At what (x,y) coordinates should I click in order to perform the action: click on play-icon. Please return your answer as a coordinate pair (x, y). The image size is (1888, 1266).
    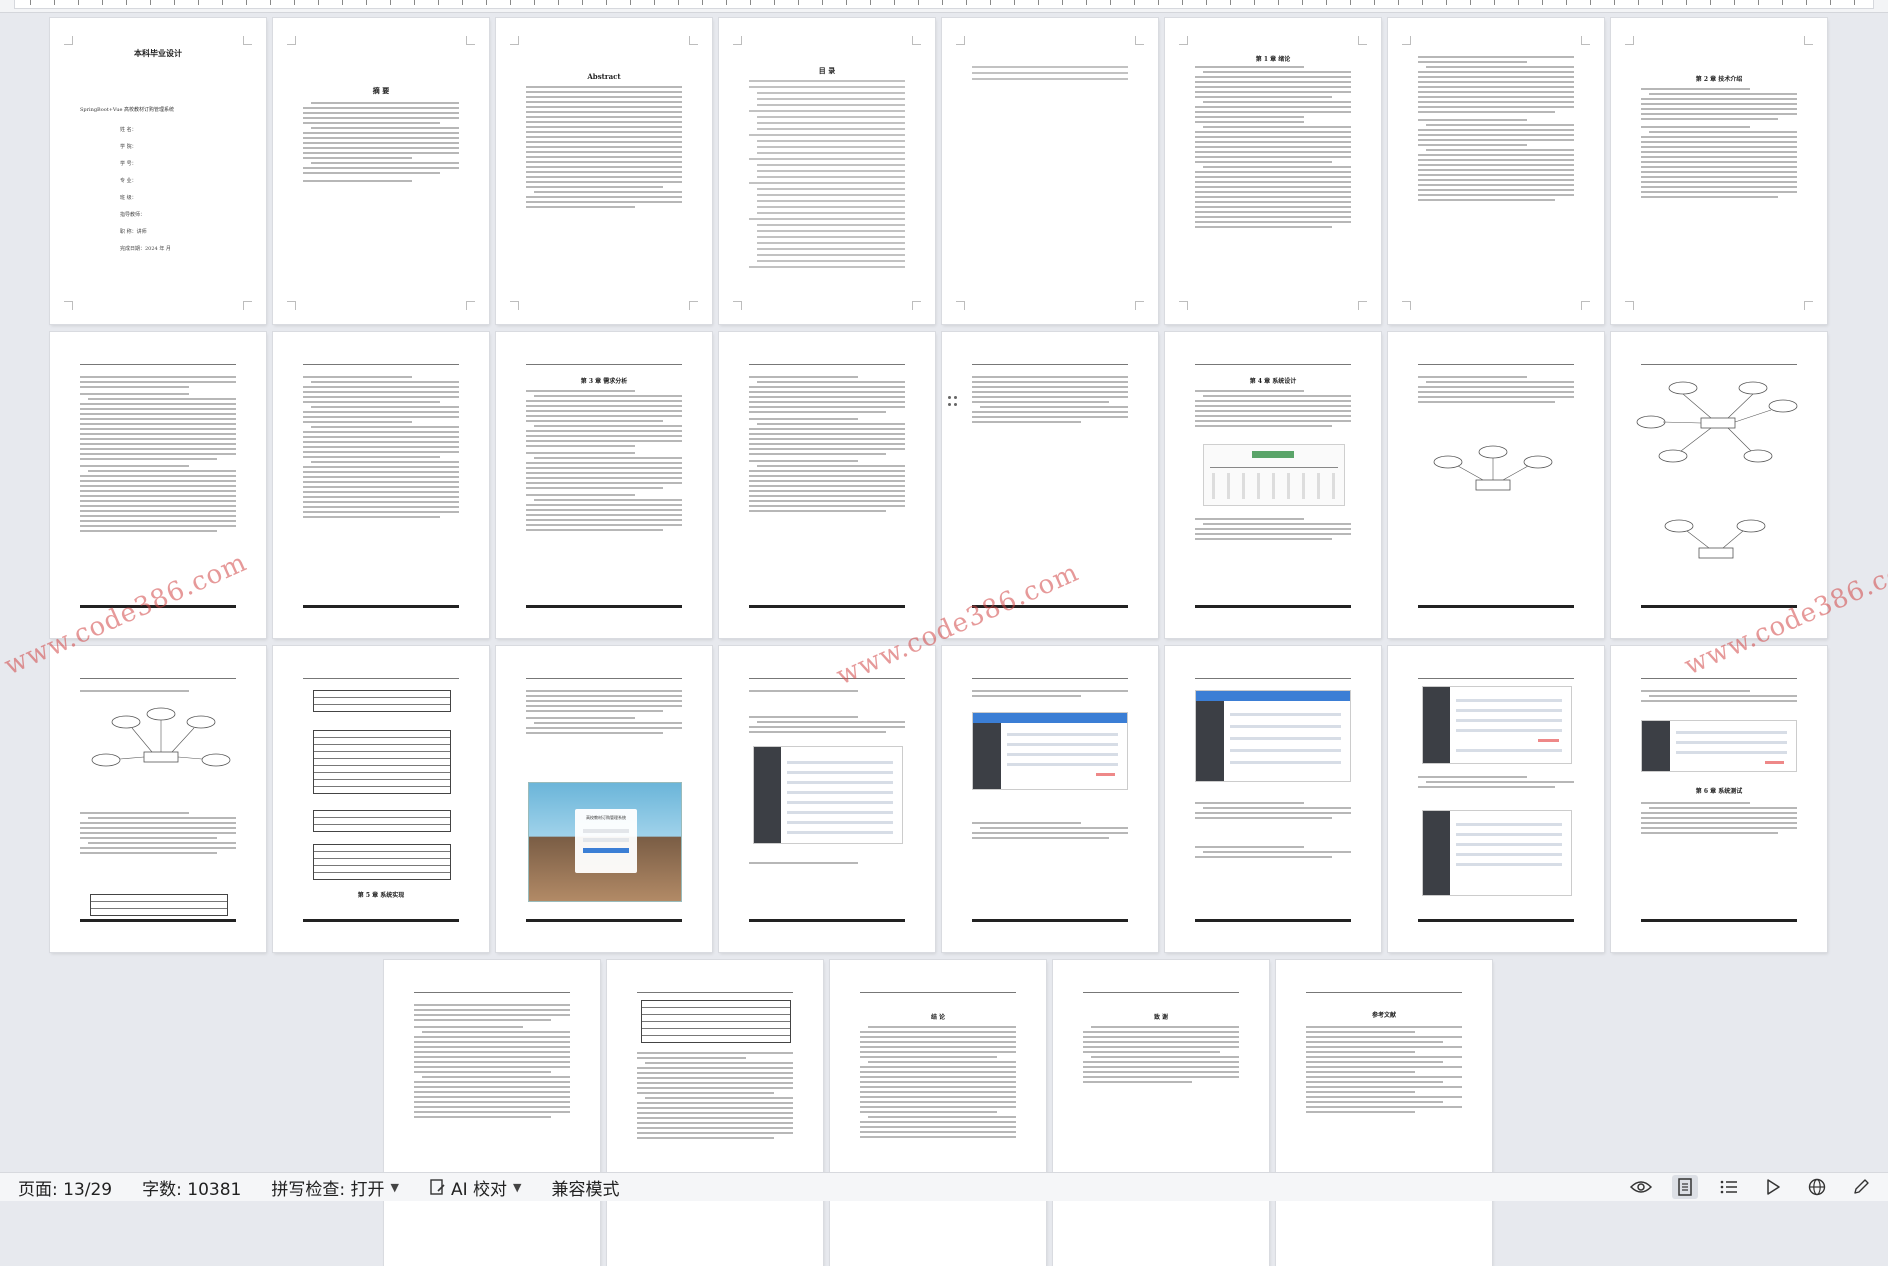
    Looking at the image, I should click on (1773, 1187).